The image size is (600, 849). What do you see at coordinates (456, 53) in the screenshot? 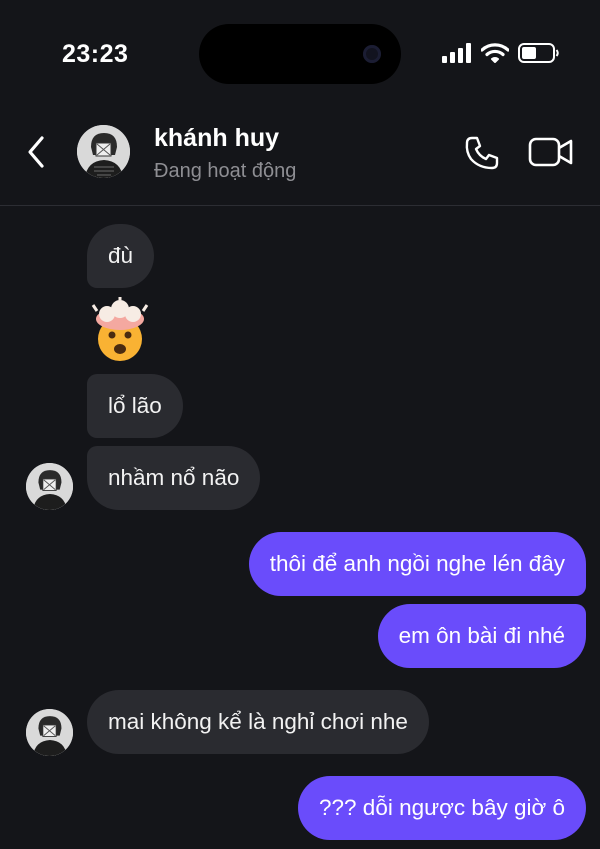
I see `signal-icon` at bounding box center [456, 53].